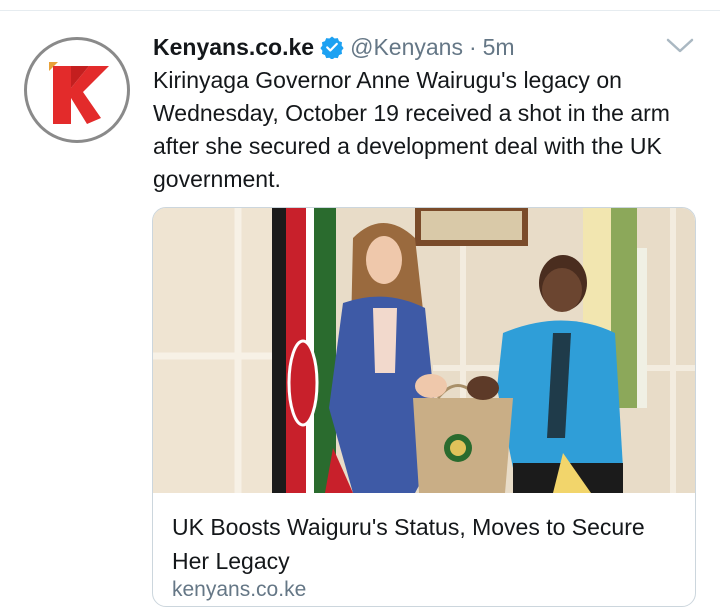 The height and width of the screenshot is (607, 720). I want to click on card-domain: kenyans.co.ke, so click(239, 589).